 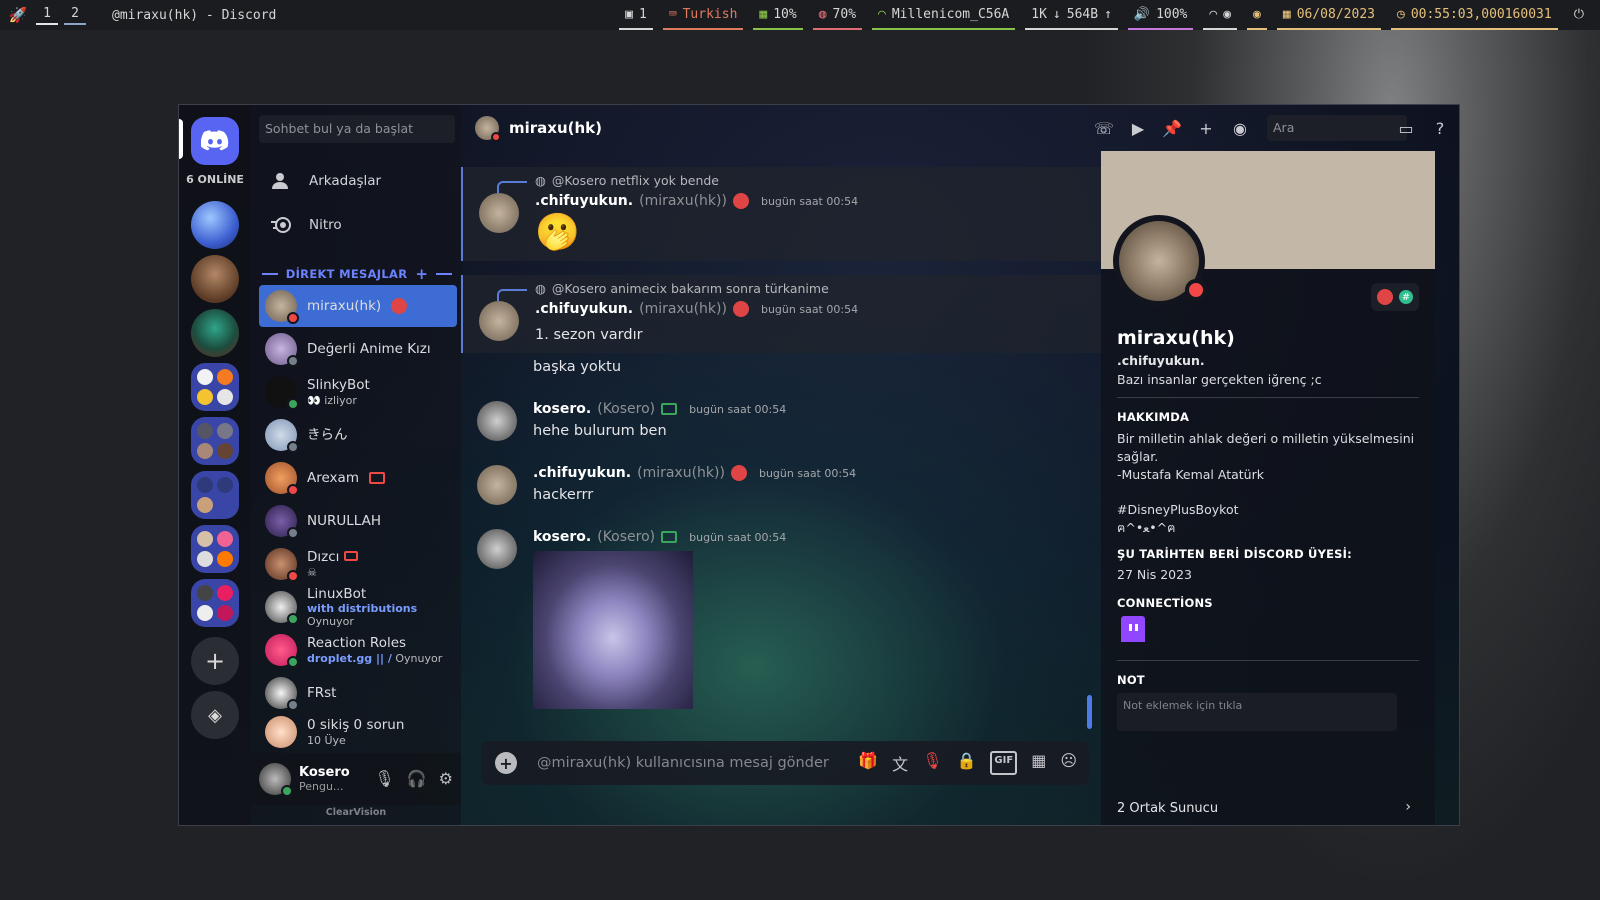 What do you see at coordinates (1227, 14) in the screenshot?
I see `discord-tray-icon: ◉` at bounding box center [1227, 14].